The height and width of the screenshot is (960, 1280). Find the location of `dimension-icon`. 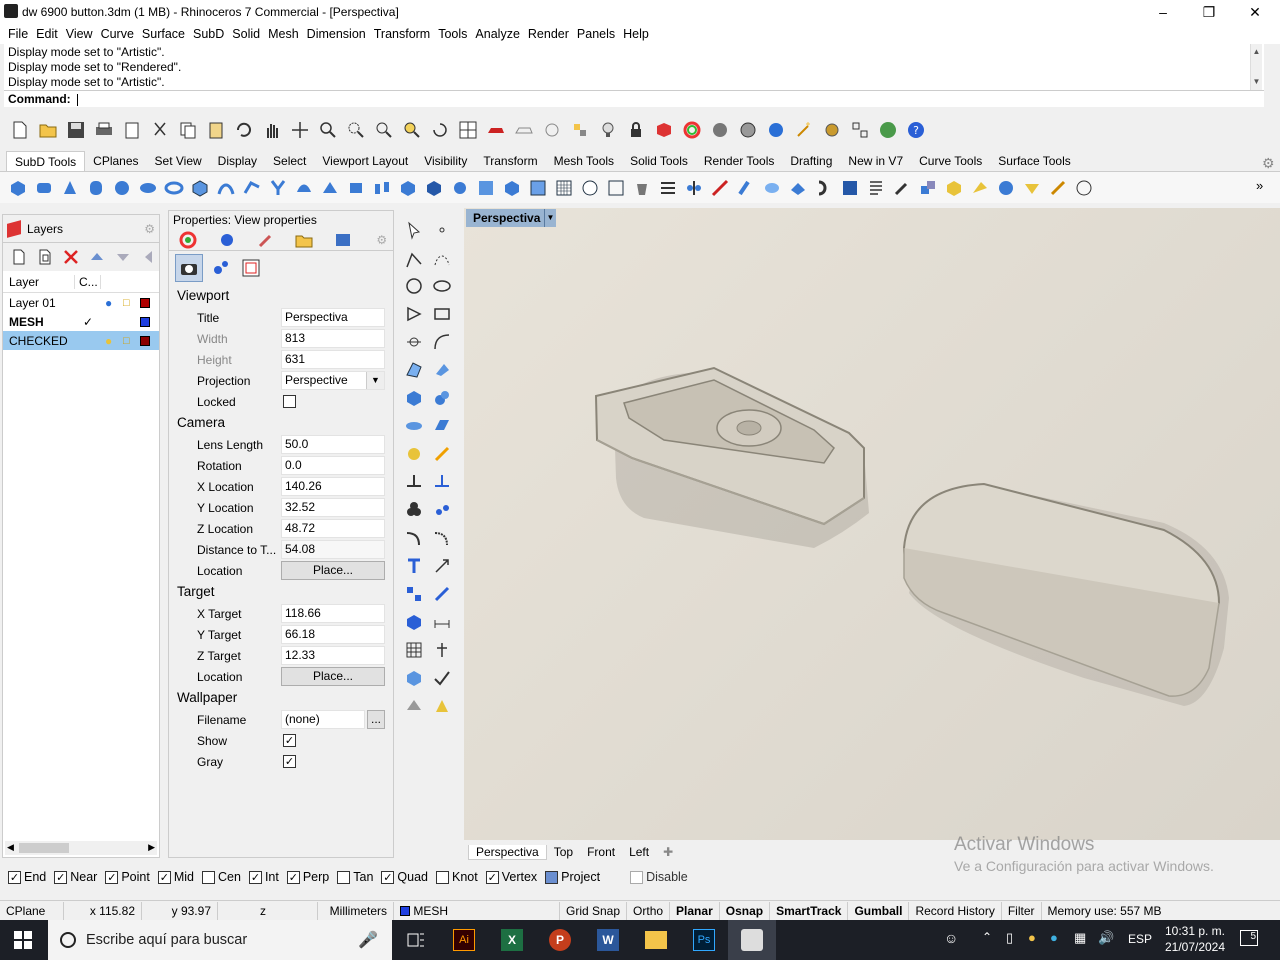

dimension-icon is located at coordinates (442, 622).